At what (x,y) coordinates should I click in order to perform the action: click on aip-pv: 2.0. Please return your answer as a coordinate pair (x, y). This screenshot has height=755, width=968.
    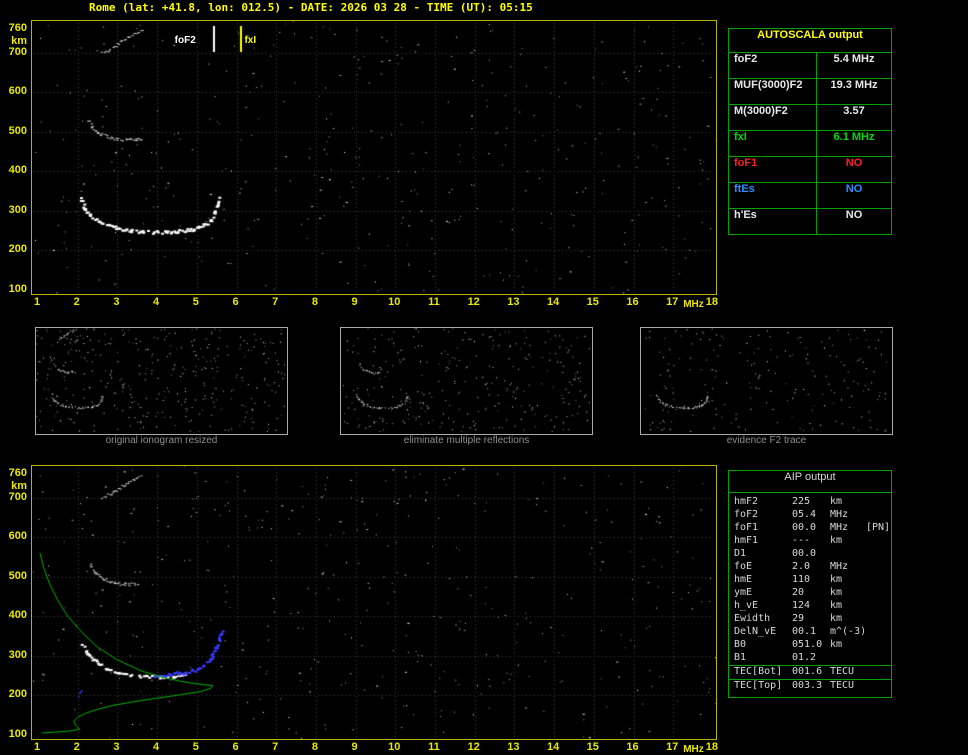
    Looking at the image, I should click on (801, 566).